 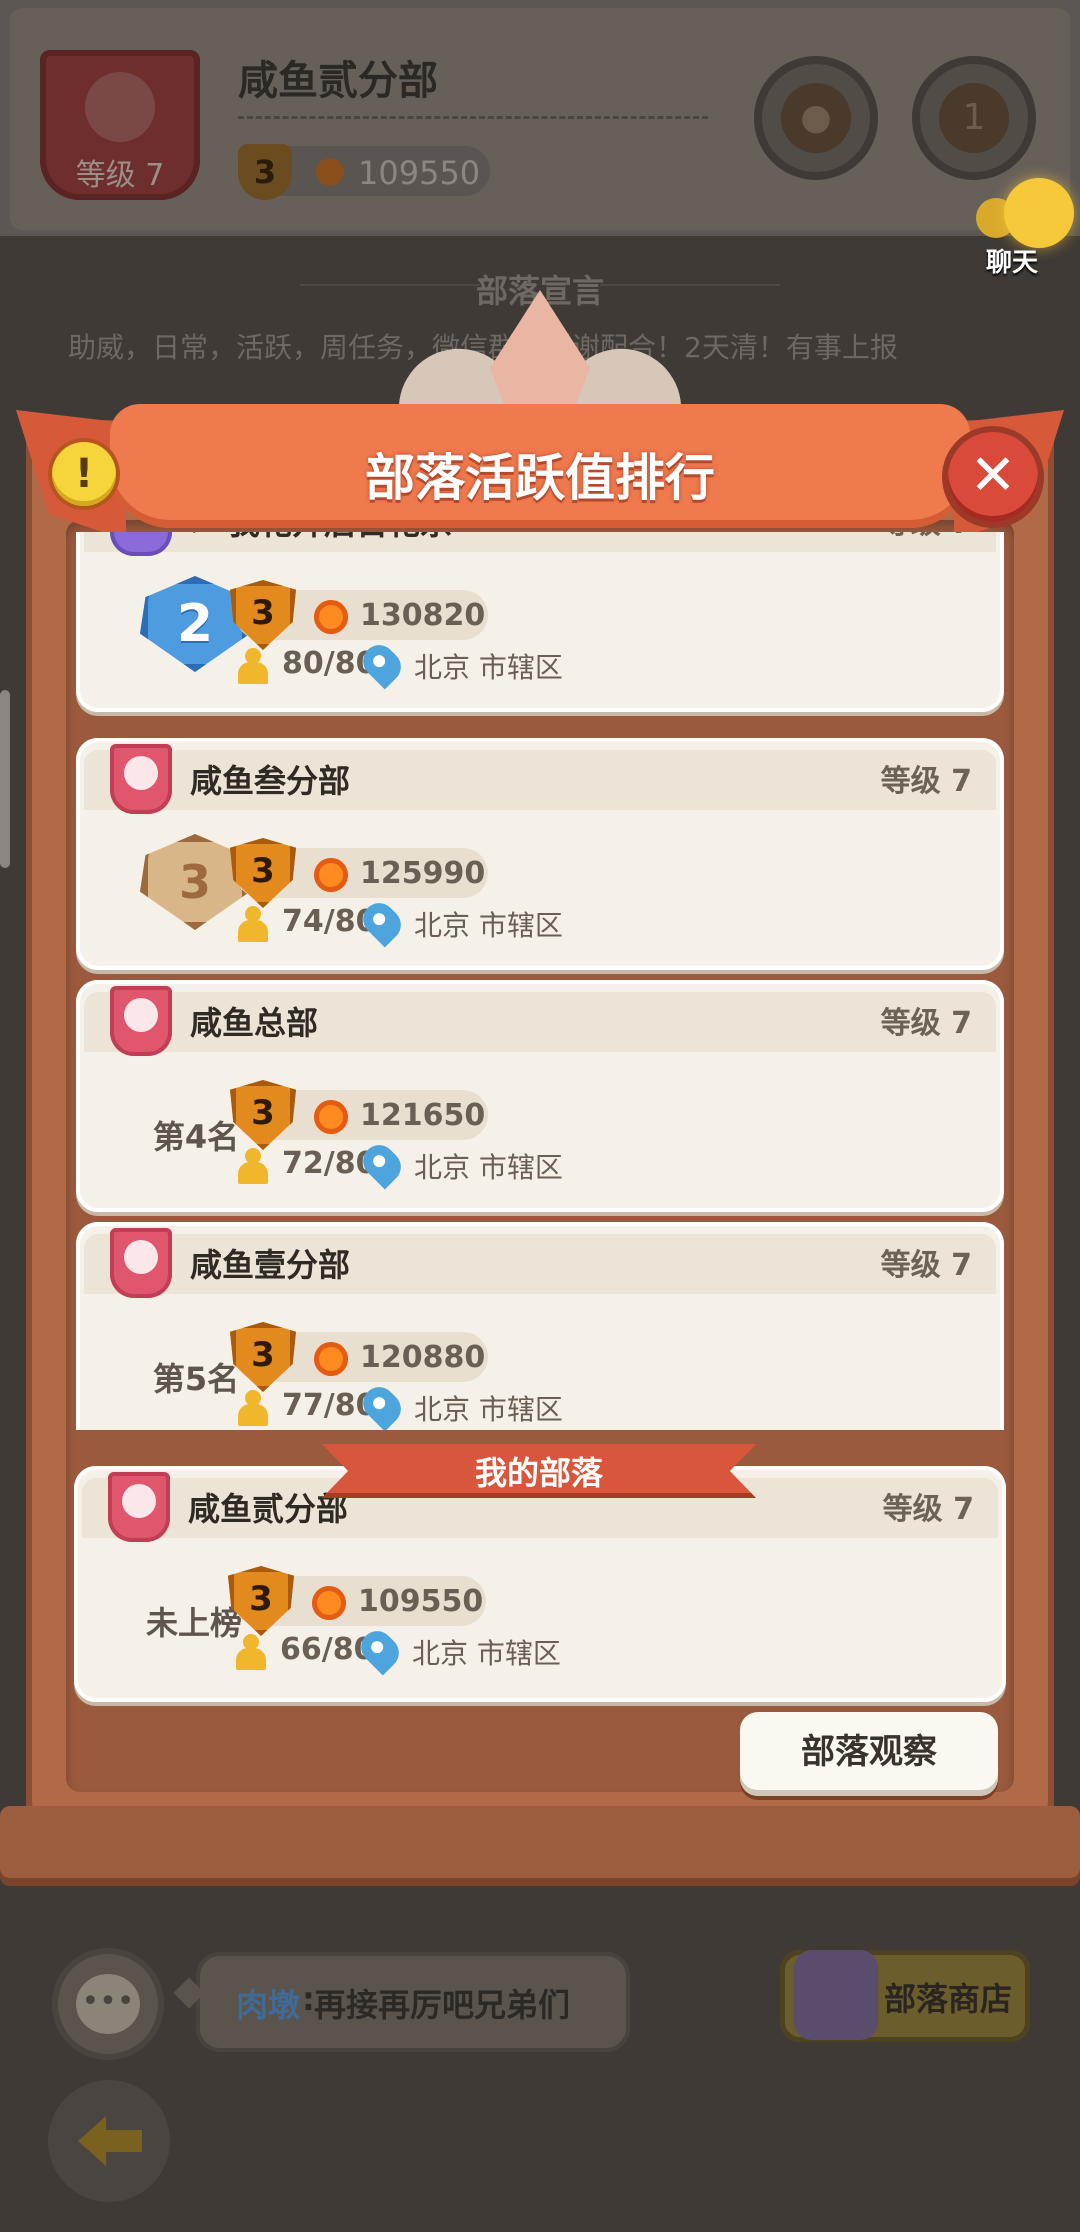 What do you see at coordinates (538, 1473) in the screenshot?
I see `my-tribe-label: 我的部落` at bounding box center [538, 1473].